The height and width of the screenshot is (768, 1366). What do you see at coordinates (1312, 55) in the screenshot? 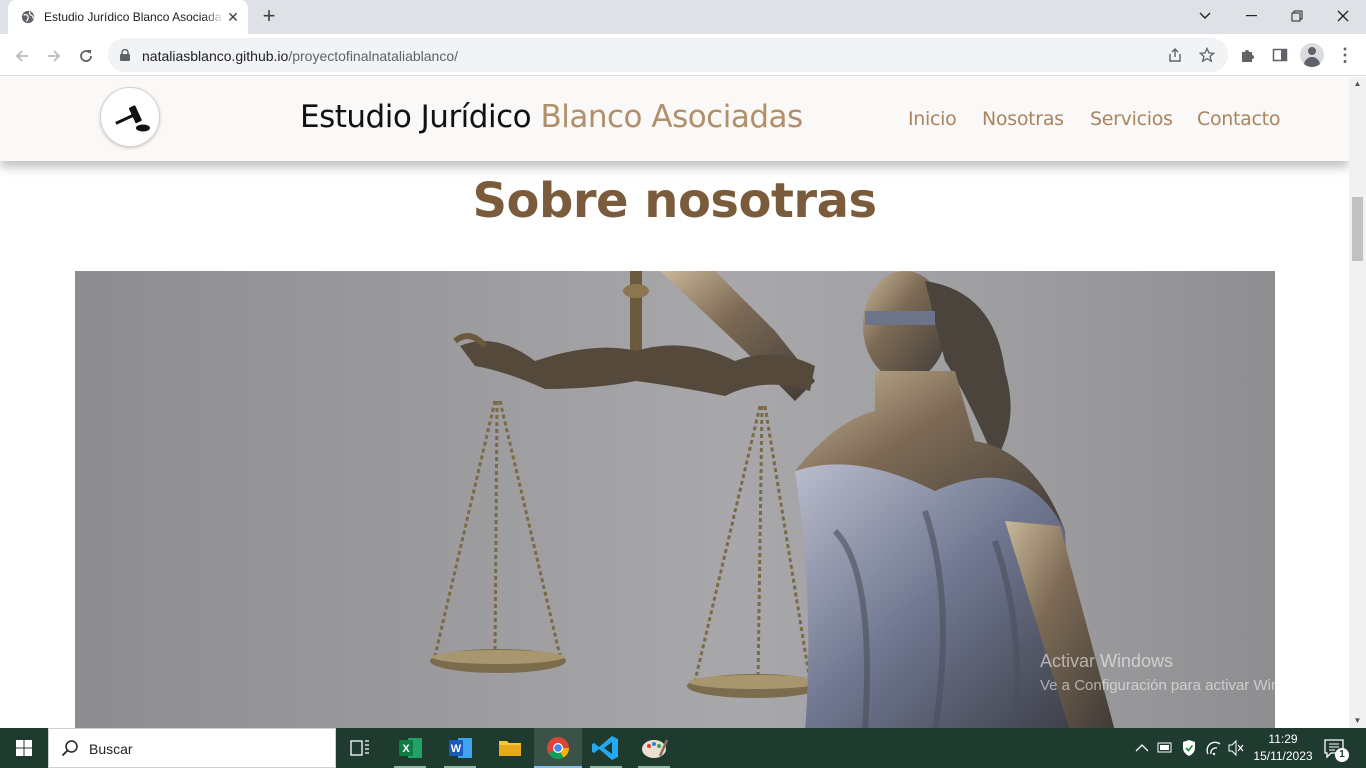
I see `profile-avatar-icon` at bounding box center [1312, 55].